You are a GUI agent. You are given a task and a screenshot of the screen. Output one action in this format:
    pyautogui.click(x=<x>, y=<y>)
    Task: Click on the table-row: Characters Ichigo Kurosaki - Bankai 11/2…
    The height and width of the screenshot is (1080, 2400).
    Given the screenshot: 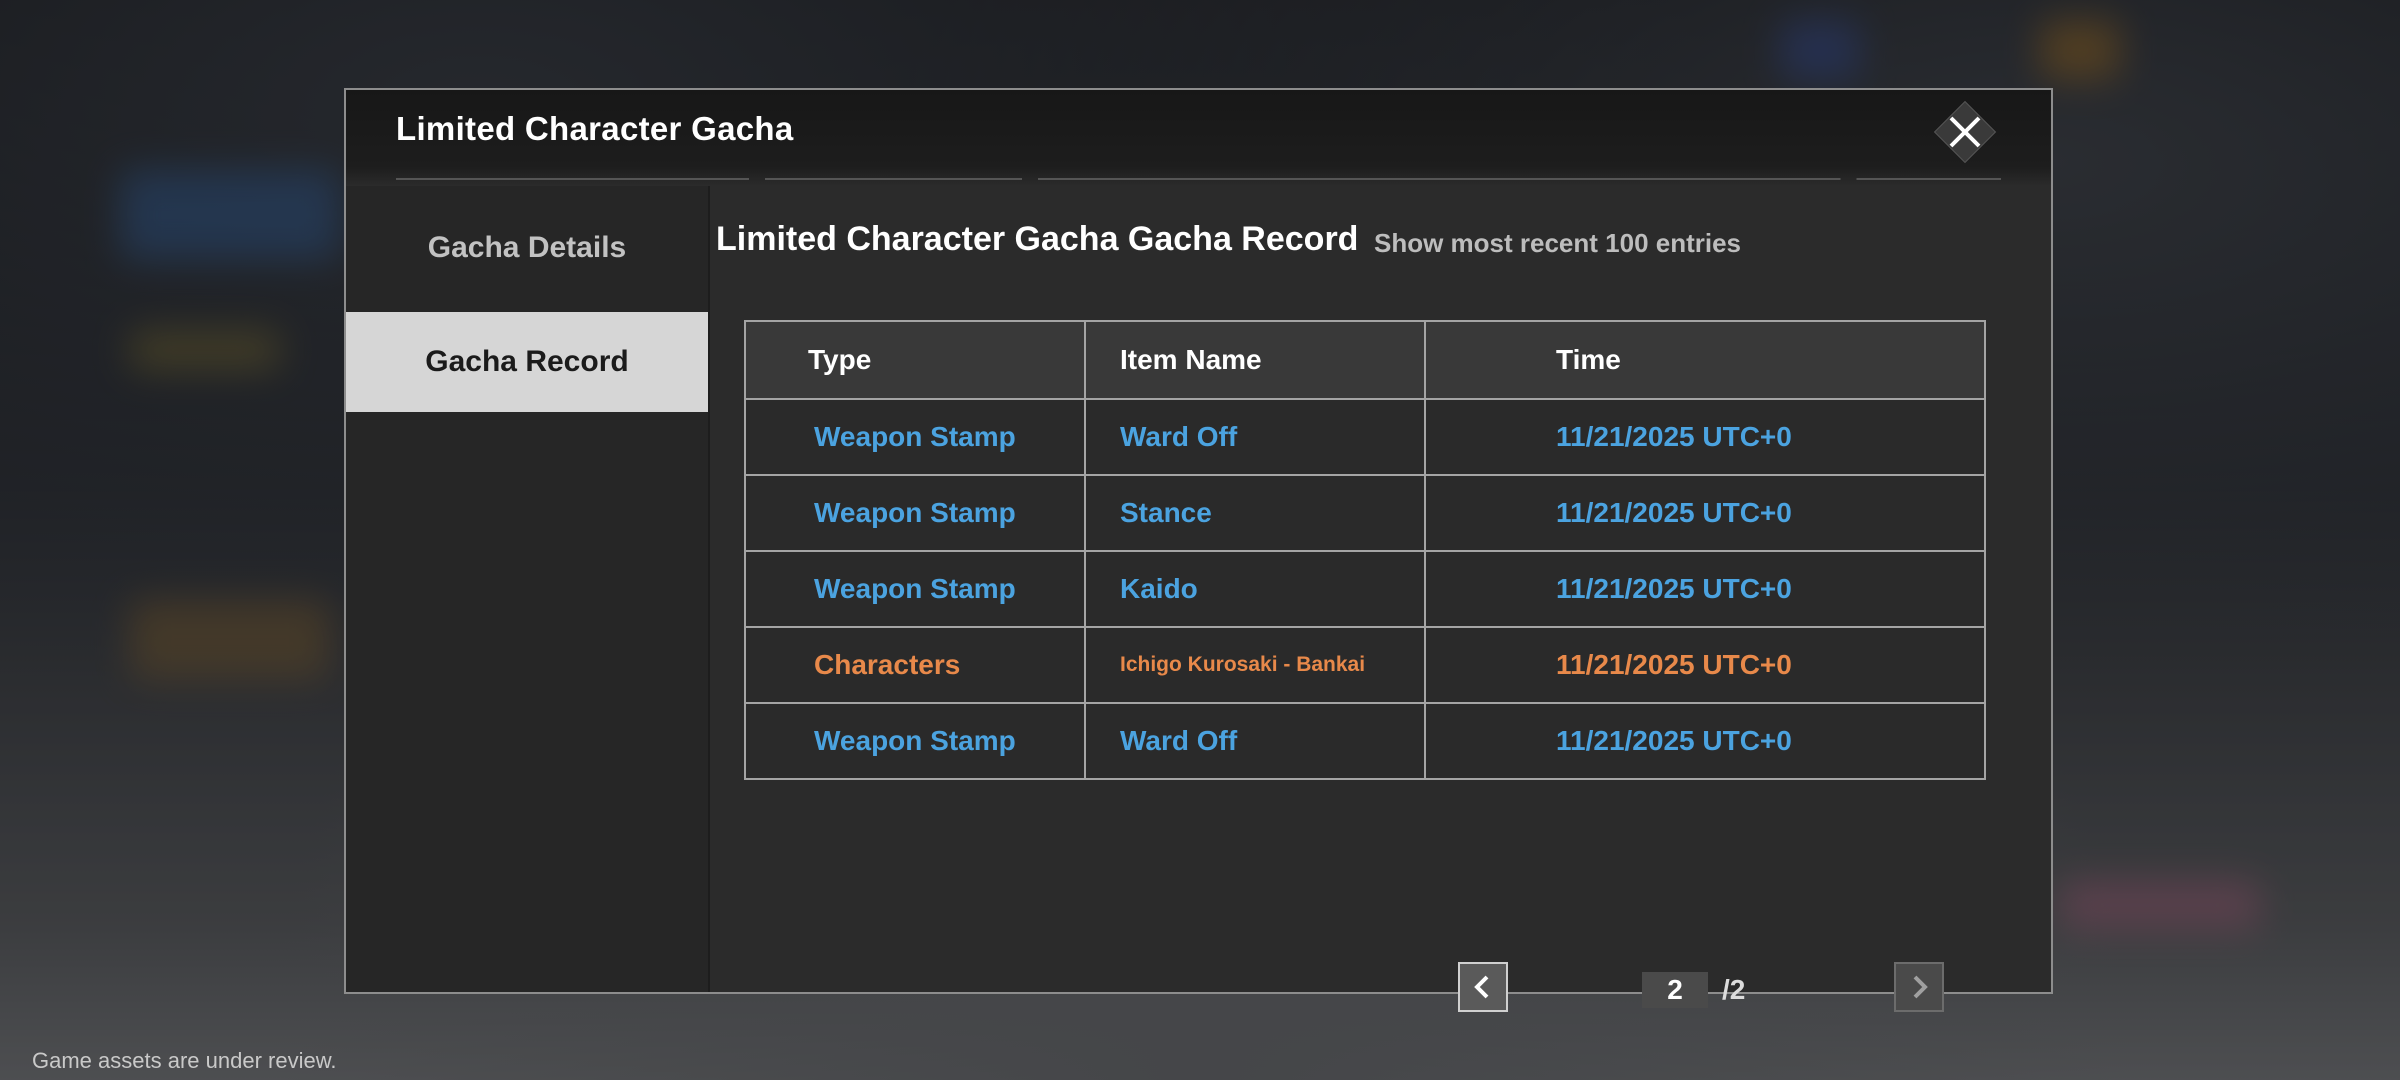 What is the action you would take?
    pyautogui.click(x=1365, y=665)
    